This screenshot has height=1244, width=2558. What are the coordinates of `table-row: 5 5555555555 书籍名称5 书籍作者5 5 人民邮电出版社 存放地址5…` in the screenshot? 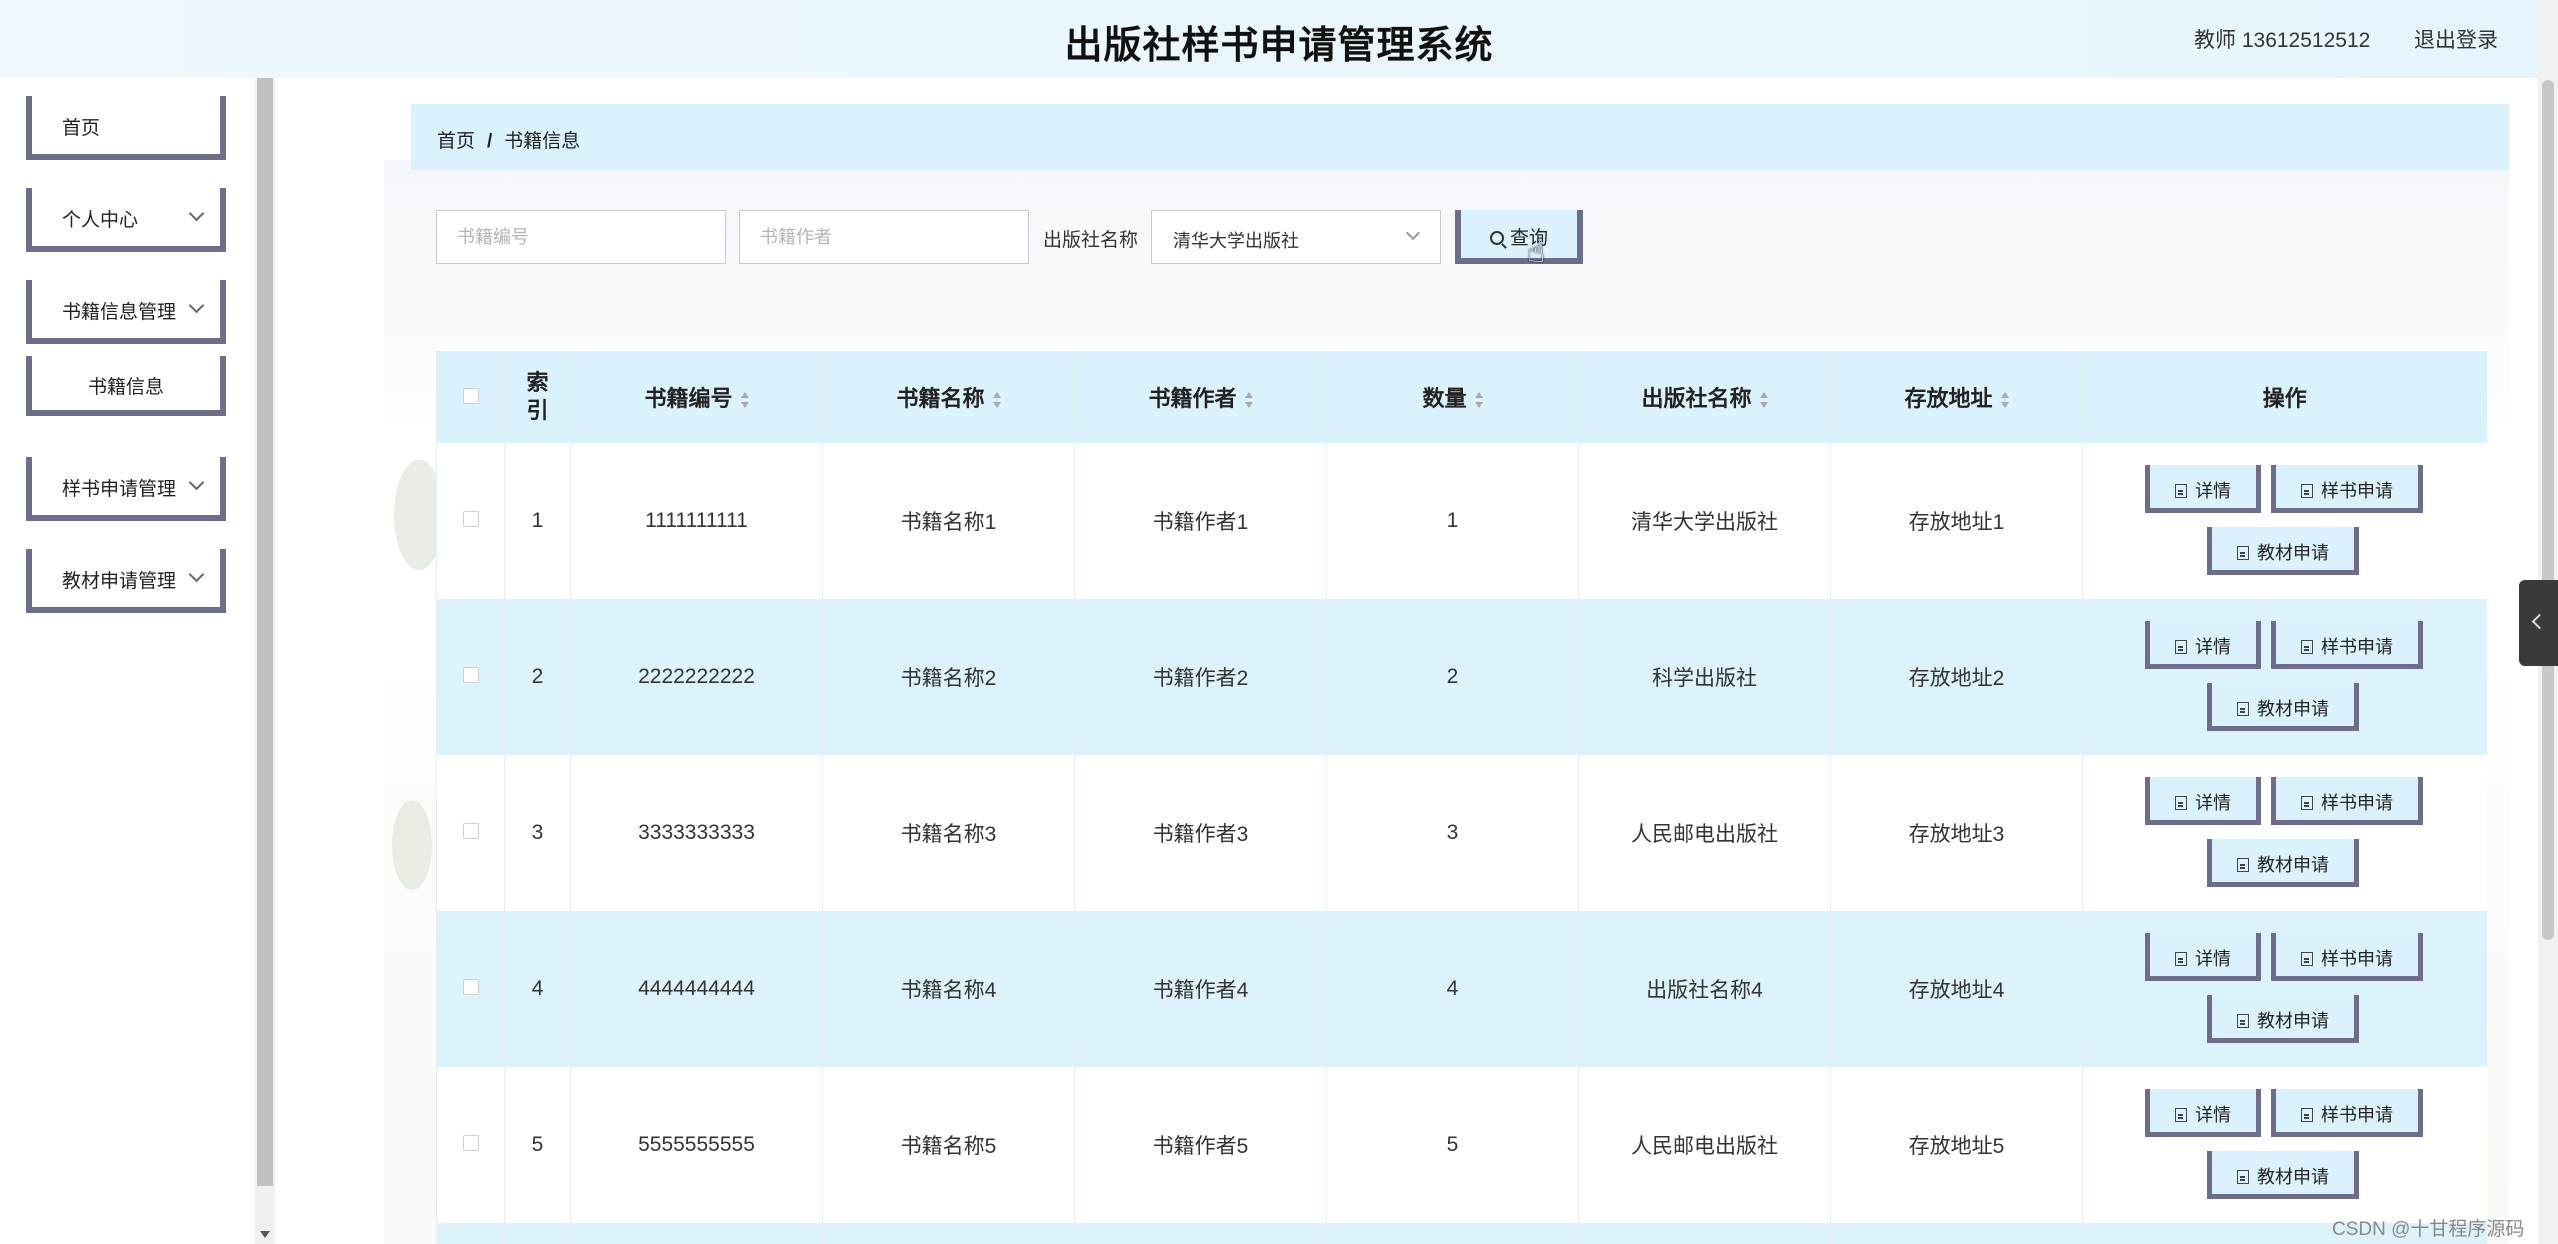 It's located at (1461, 1145).